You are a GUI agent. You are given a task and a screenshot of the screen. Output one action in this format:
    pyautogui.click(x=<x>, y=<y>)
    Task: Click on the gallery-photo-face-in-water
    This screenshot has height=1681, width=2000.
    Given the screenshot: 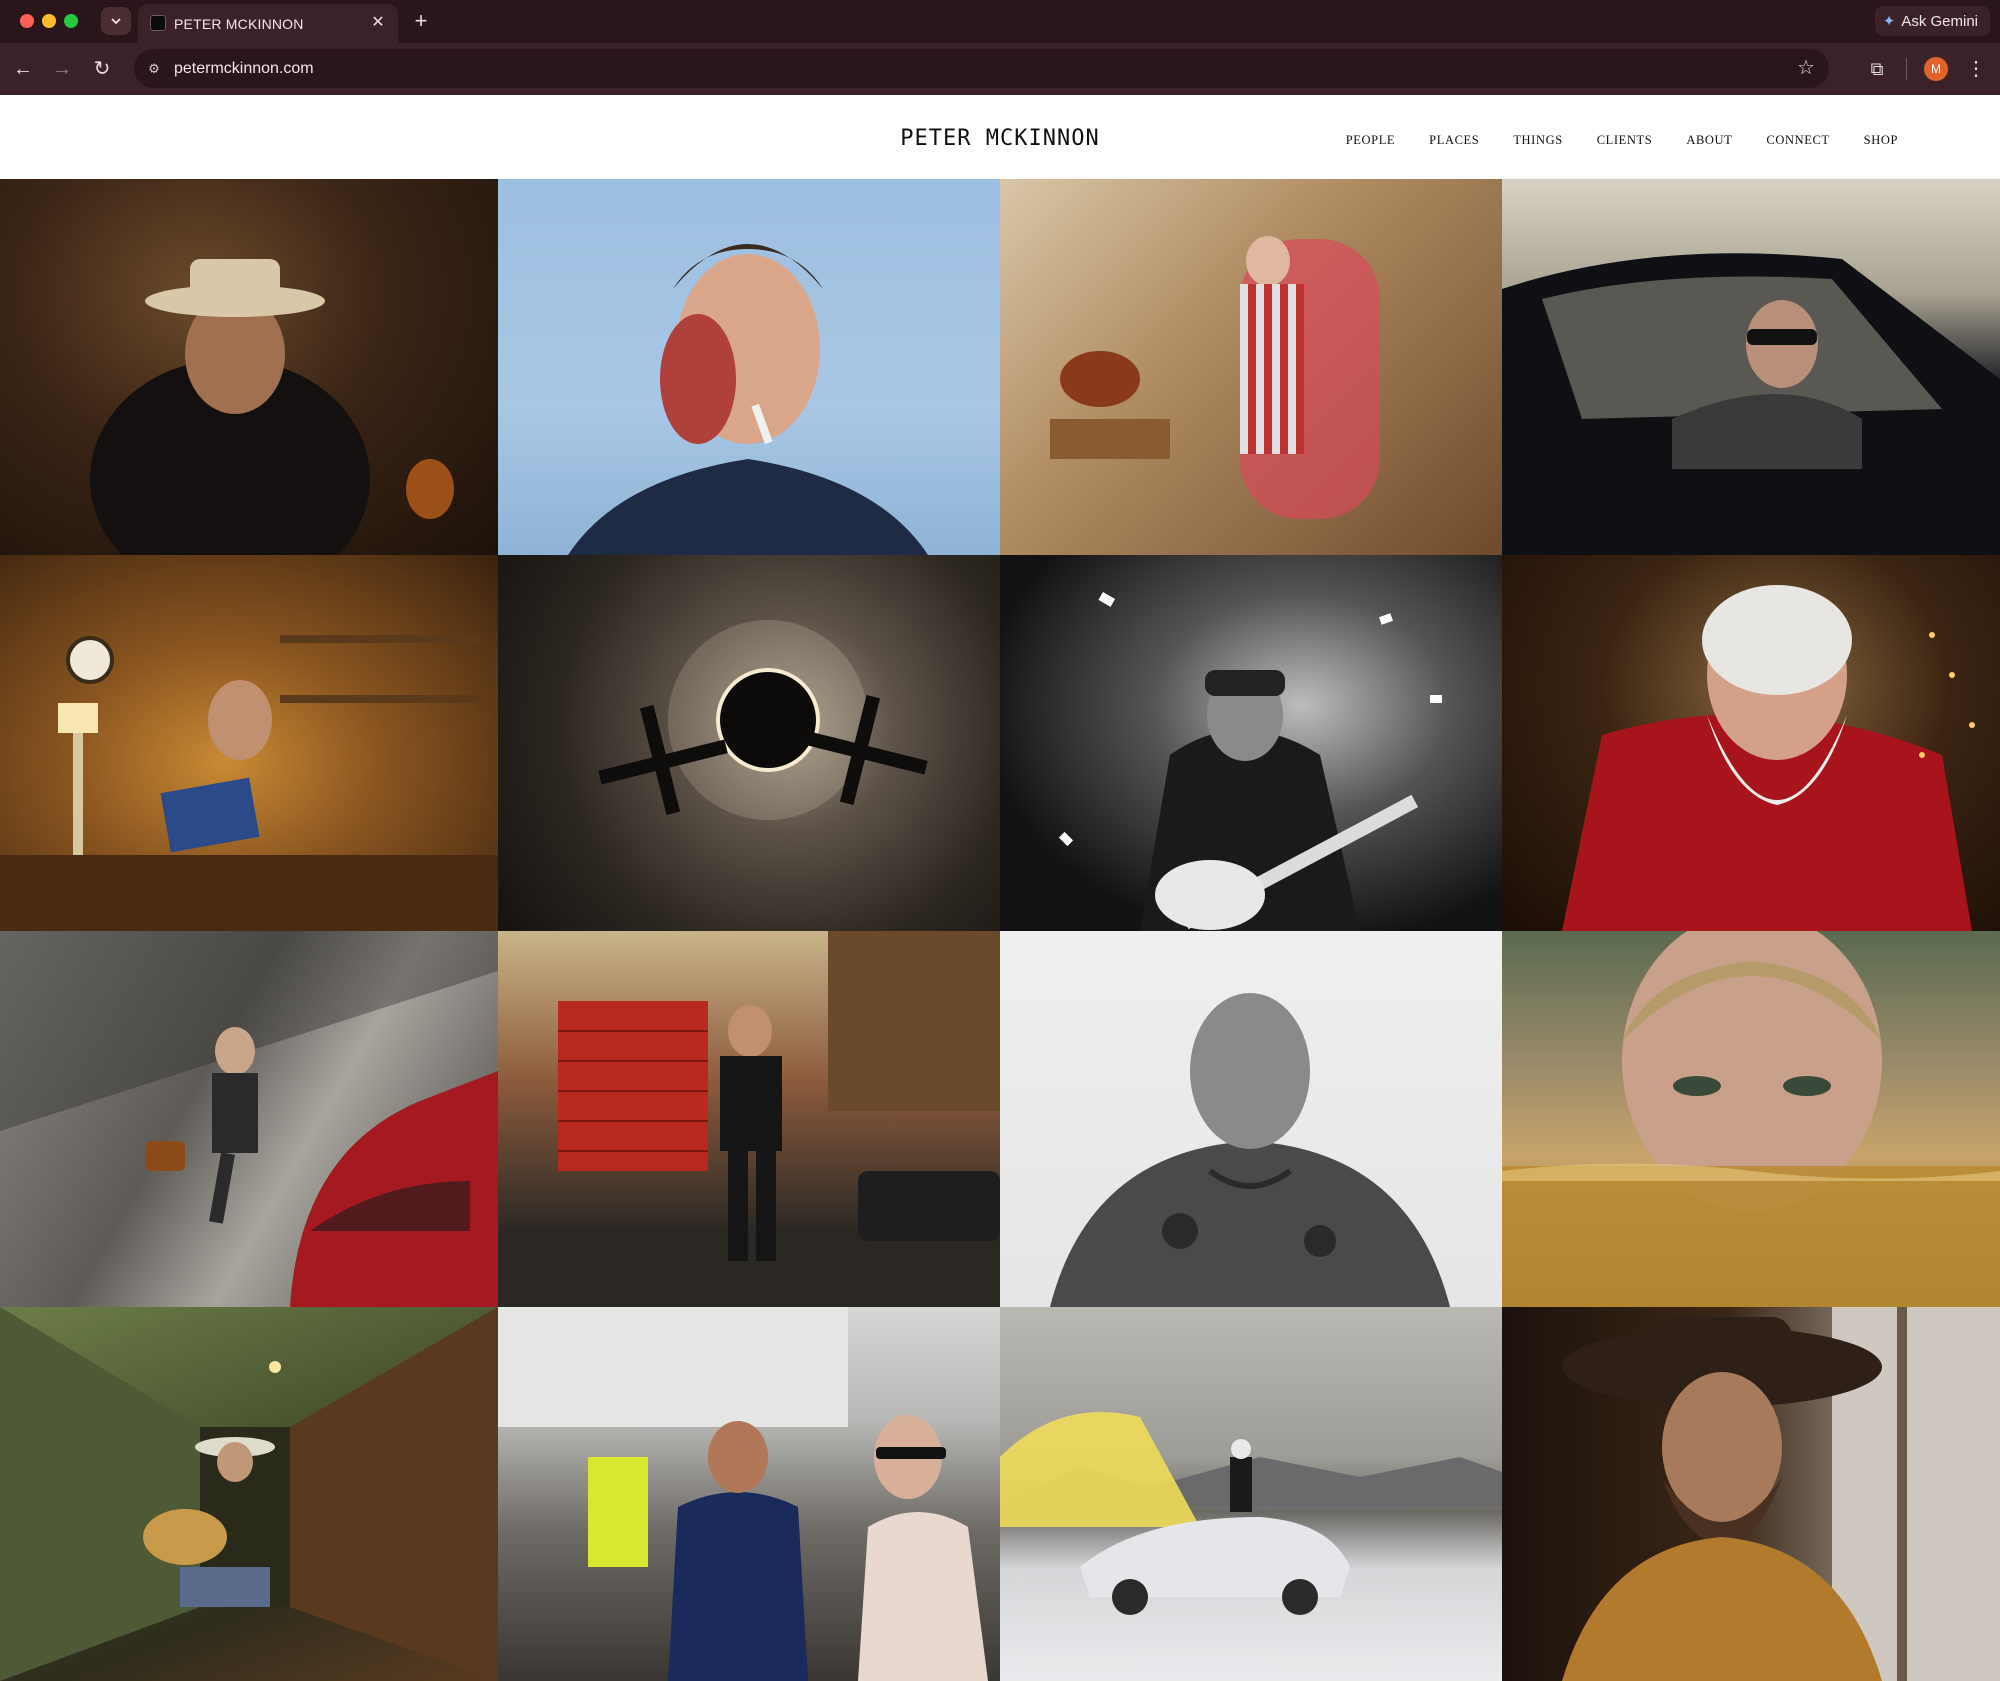 What is the action you would take?
    pyautogui.click(x=1751, y=1119)
    